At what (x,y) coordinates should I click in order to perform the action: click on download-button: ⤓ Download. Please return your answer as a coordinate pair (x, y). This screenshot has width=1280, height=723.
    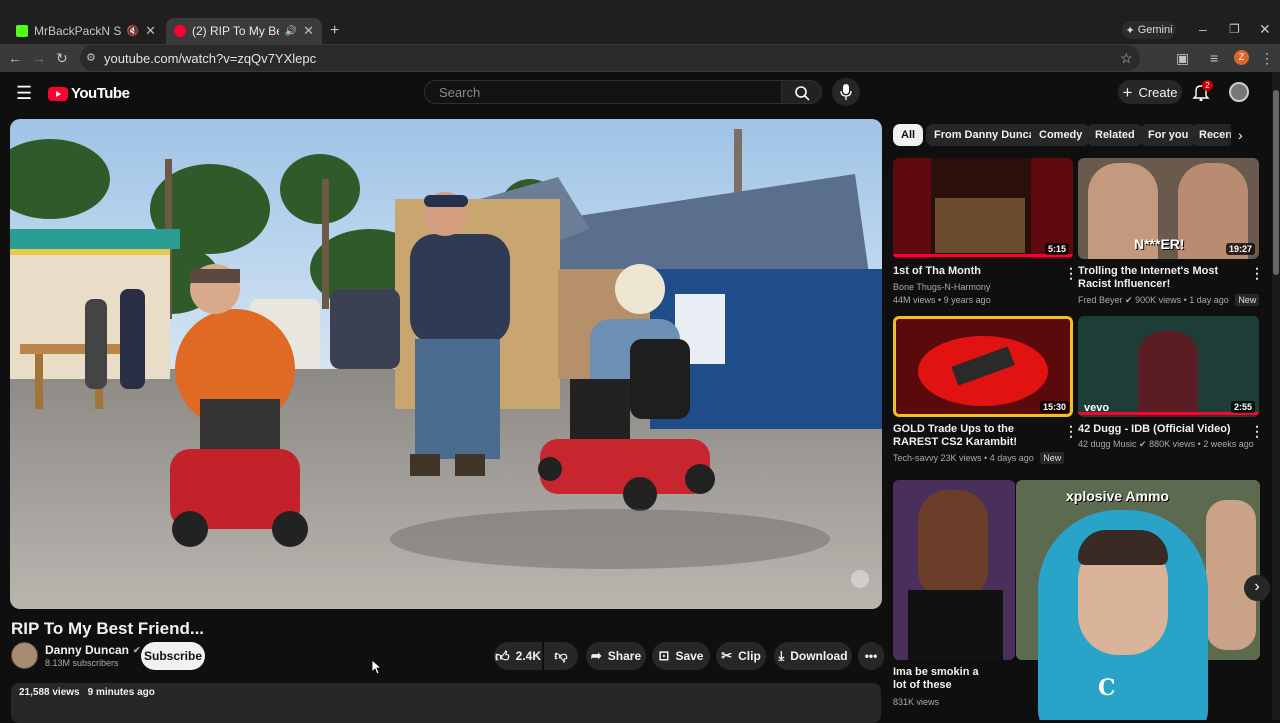
    Looking at the image, I should click on (813, 656).